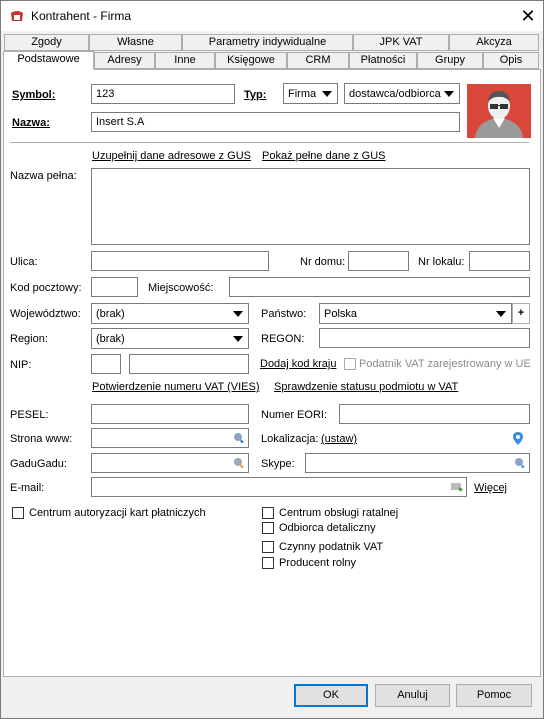  I want to click on gadugadu-label: GaduGadu:, so click(38, 464).